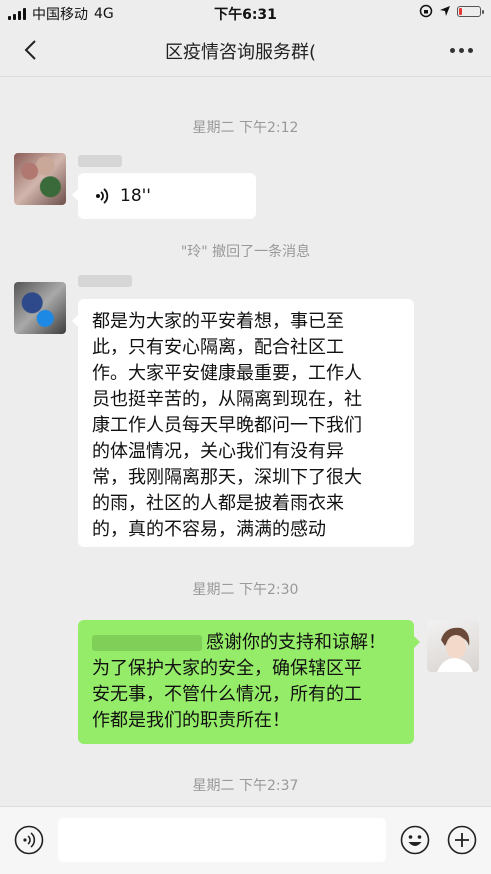 This screenshot has height=874, width=491. I want to click on recall-notice: "玲" 撤回了一条消息, so click(245, 252).